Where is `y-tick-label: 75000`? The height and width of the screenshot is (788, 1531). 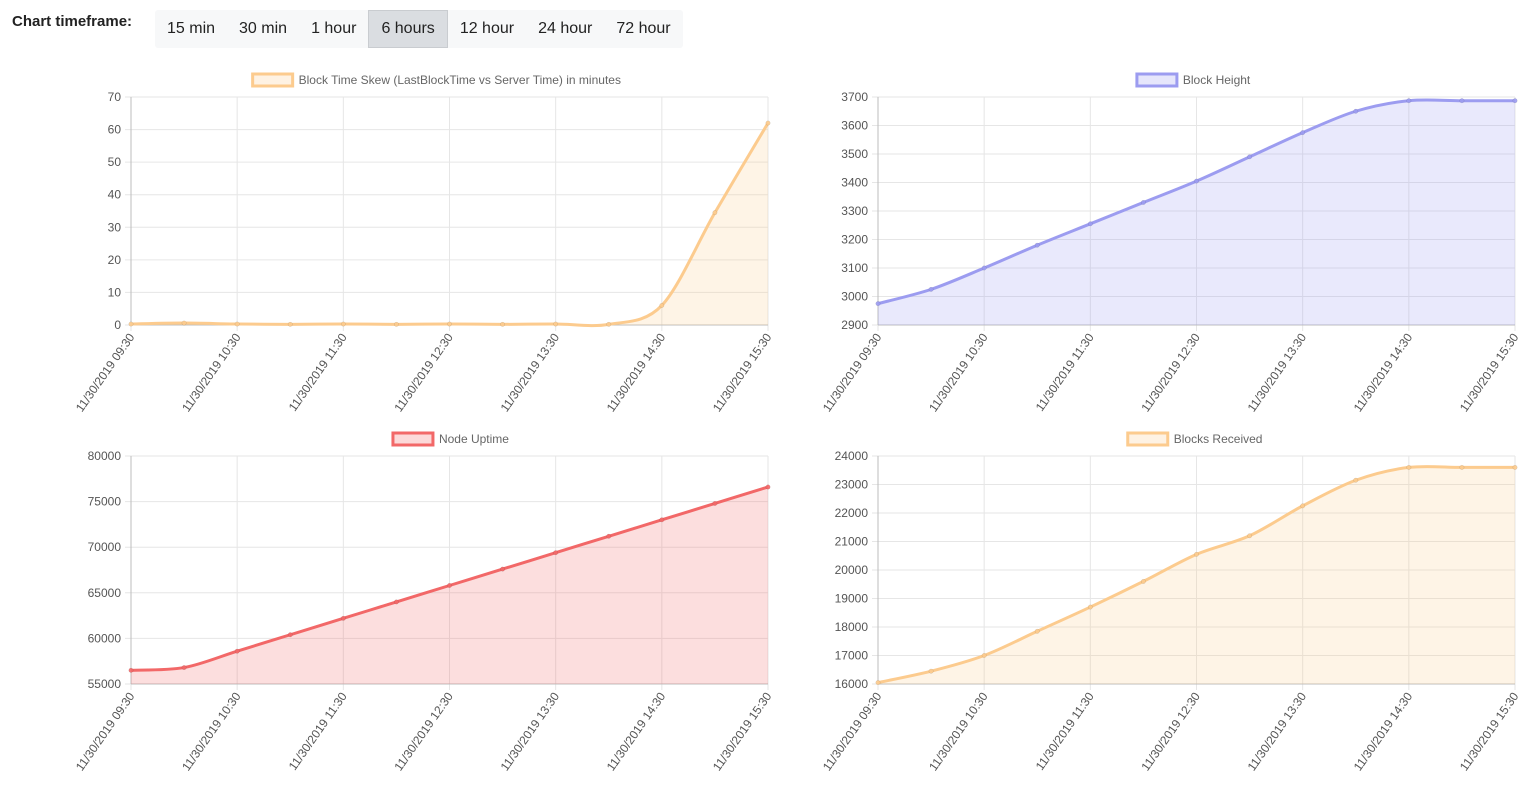
y-tick-label: 75000 is located at coordinates (105, 502).